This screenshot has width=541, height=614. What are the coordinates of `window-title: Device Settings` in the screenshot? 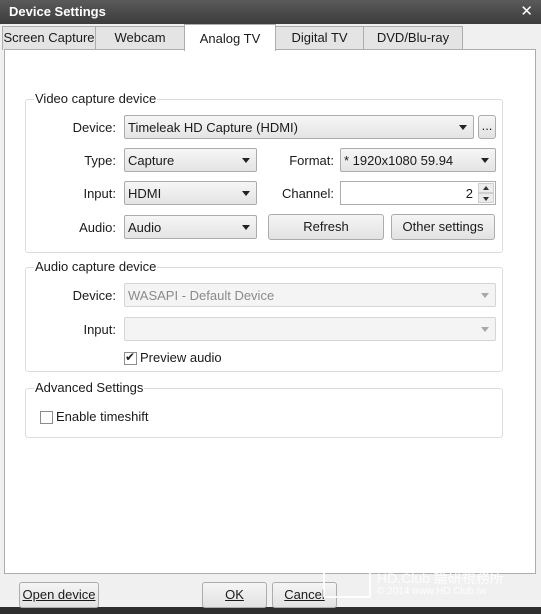 It's located at (57, 11).